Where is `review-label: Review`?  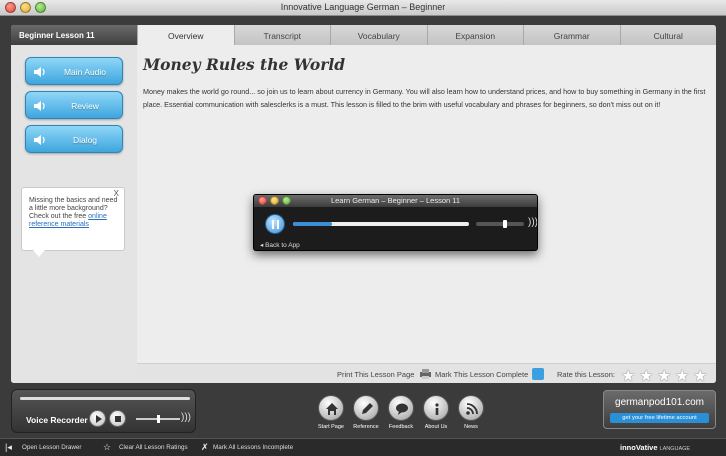
review-label: Review is located at coordinates (85, 106).